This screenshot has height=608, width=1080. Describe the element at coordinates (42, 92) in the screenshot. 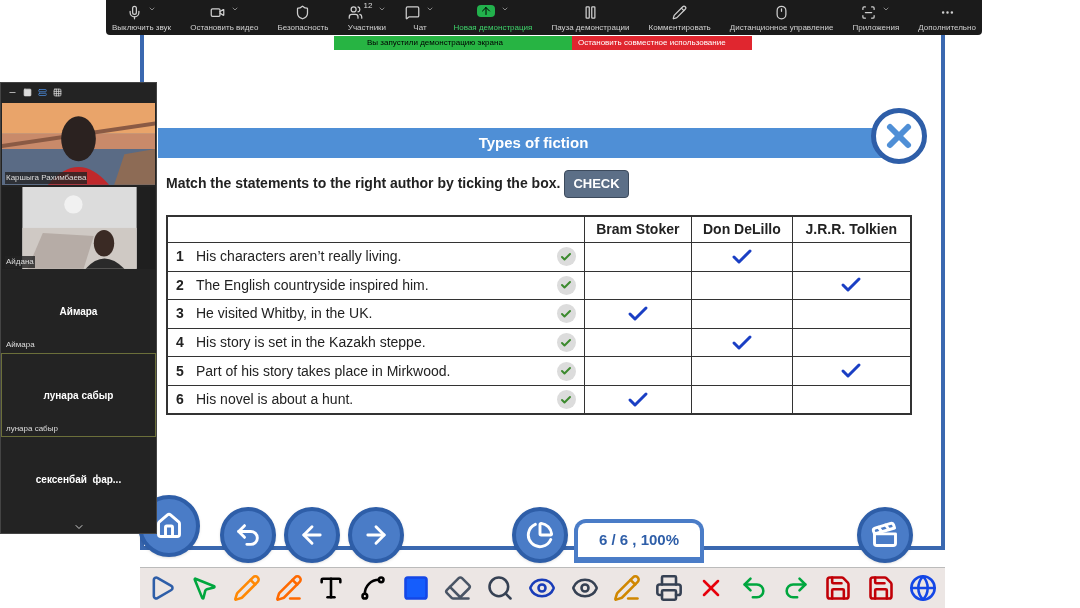

I see `list-view-icon` at that location.